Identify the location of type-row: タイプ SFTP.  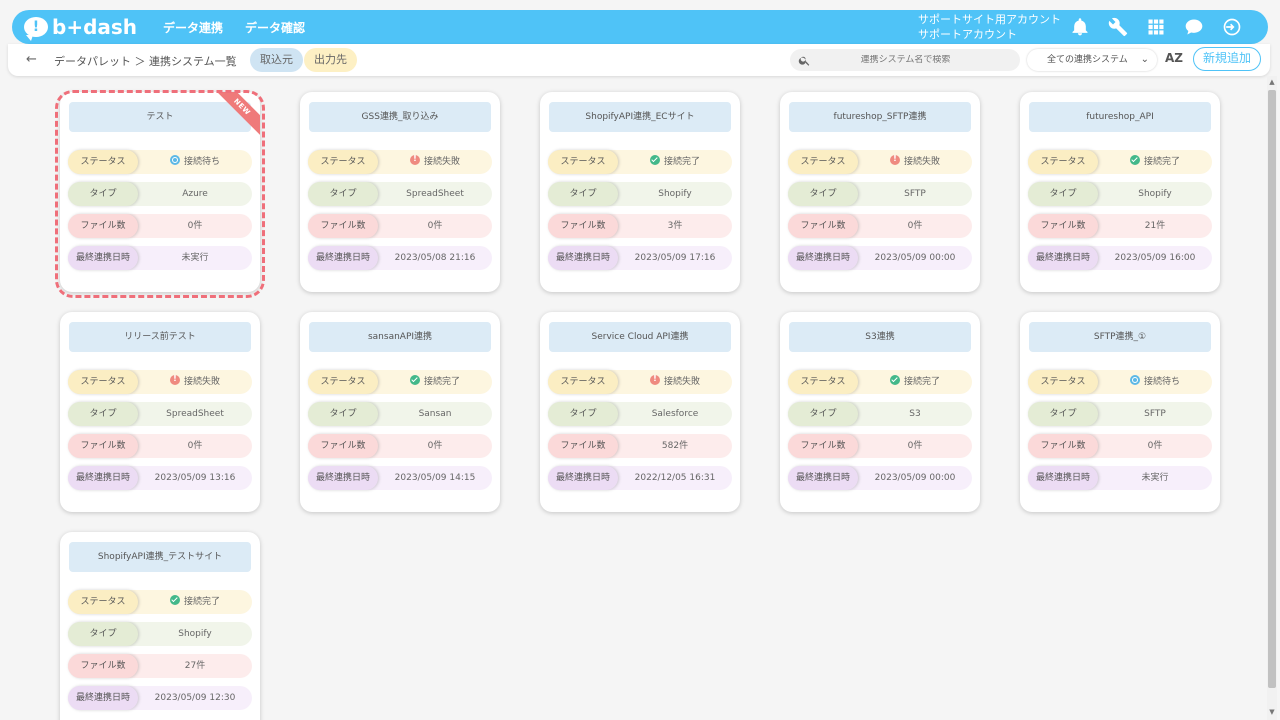
(1120, 414).